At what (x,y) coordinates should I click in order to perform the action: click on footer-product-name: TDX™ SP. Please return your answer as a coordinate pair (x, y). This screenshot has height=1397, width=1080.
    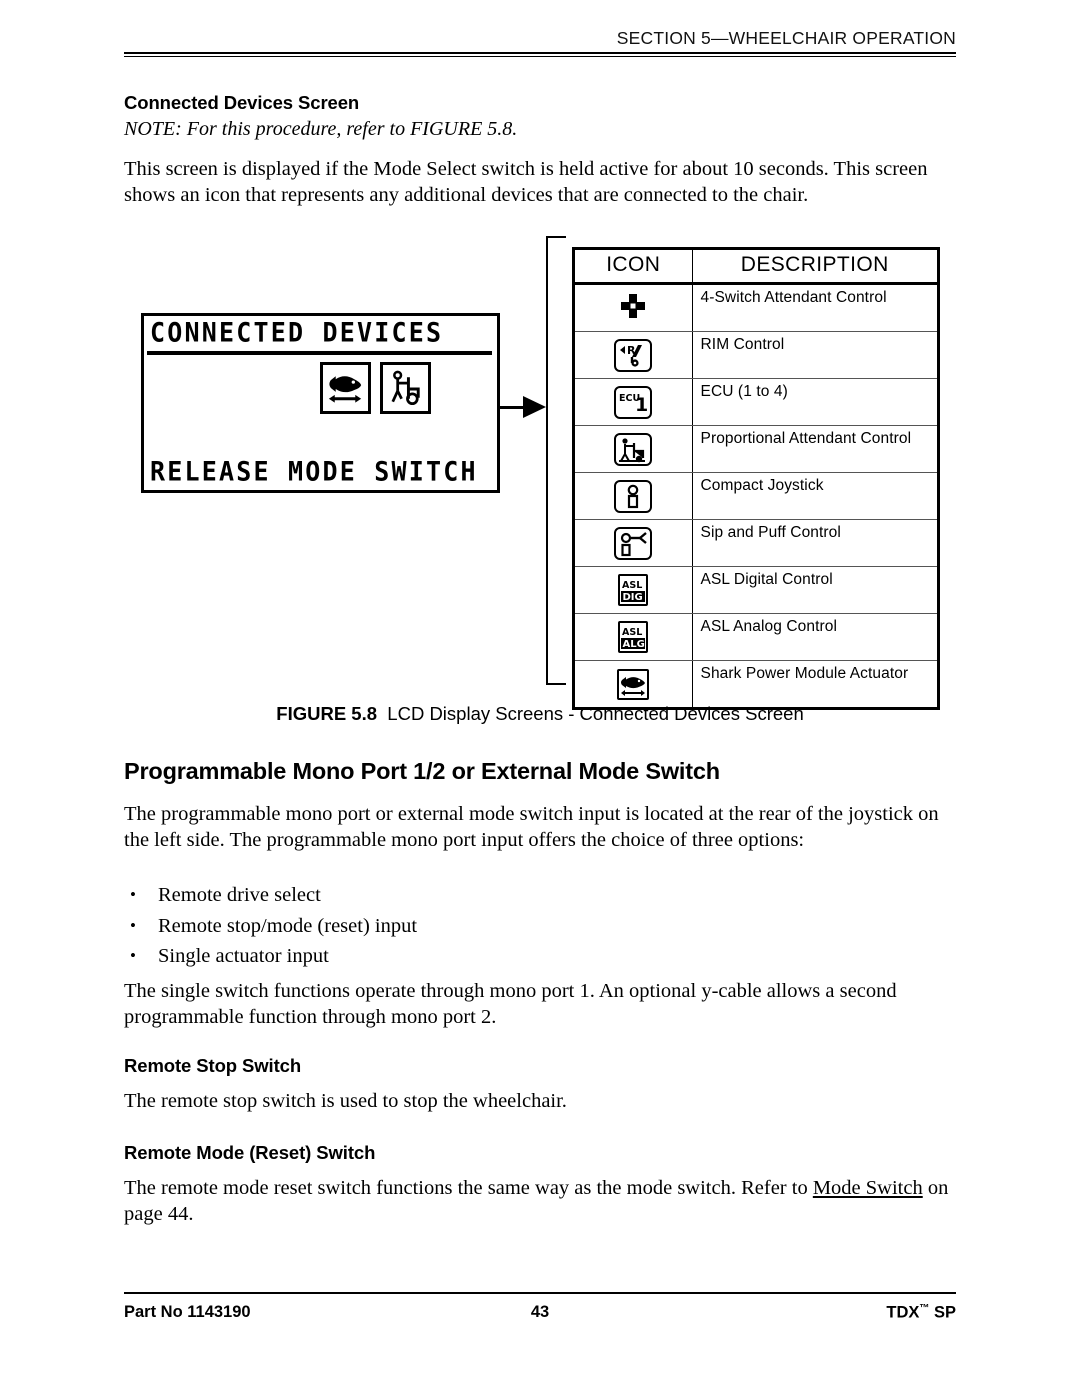
    Looking at the image, I should click on (921, 1313).